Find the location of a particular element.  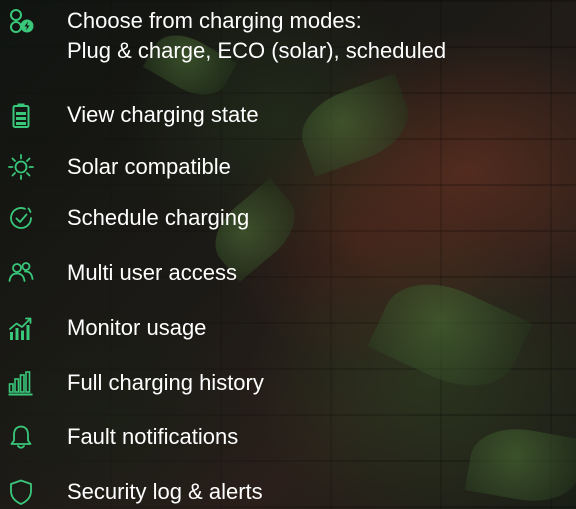

feature-label: Choose from charging modes: is located at coordinates (214, 20).